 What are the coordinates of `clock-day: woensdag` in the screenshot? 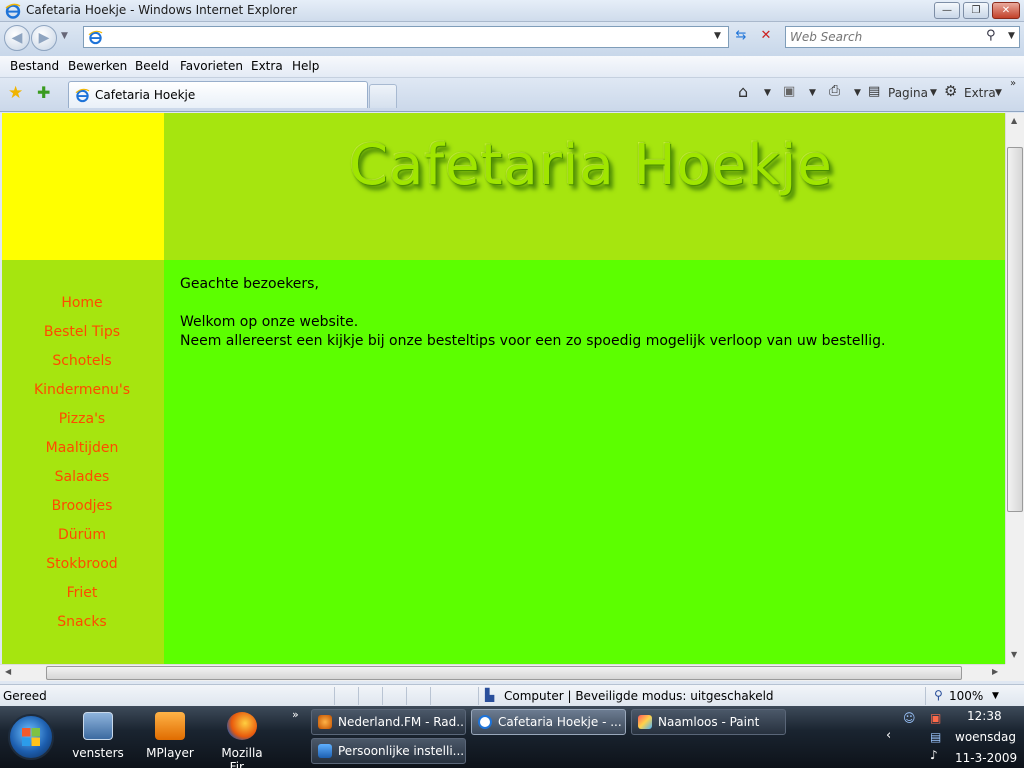 It's located at (985, 737).